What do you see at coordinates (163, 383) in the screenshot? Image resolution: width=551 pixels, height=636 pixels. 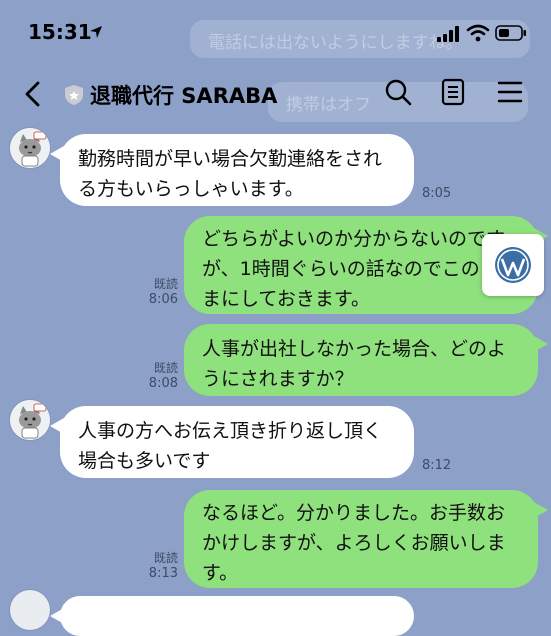 I see `message-time: 8:08` at bounding box center [163, 383].